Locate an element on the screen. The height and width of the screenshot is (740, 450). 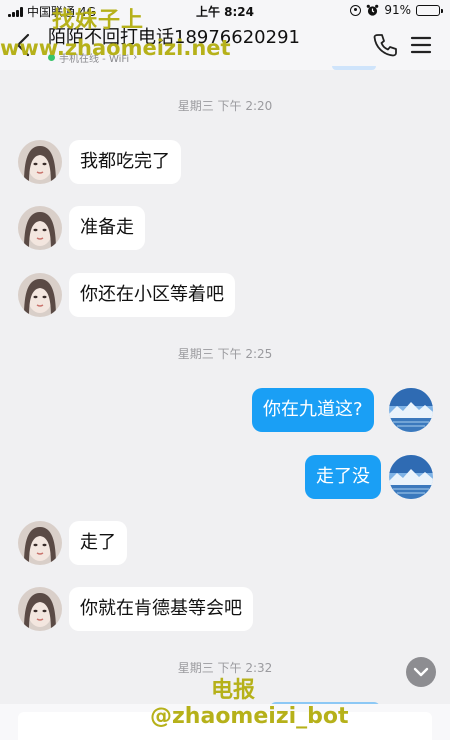
back-arrow-icon is located at coordinates (24, 45).